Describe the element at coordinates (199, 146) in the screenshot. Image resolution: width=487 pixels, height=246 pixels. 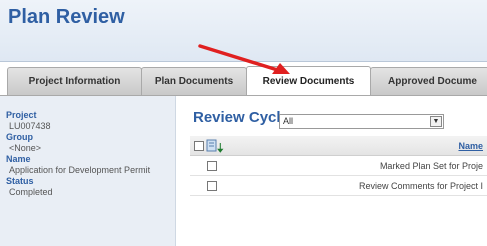
I see `select-all-checkbox` at that location.